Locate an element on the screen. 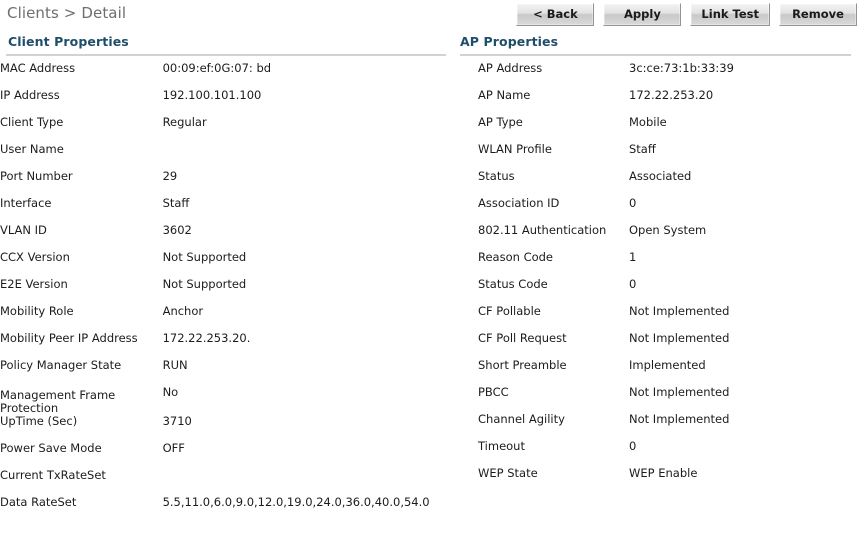 This screenshot has width=859, height=545. property-row: AP Type Mobile is located at coordinates (655, 129).